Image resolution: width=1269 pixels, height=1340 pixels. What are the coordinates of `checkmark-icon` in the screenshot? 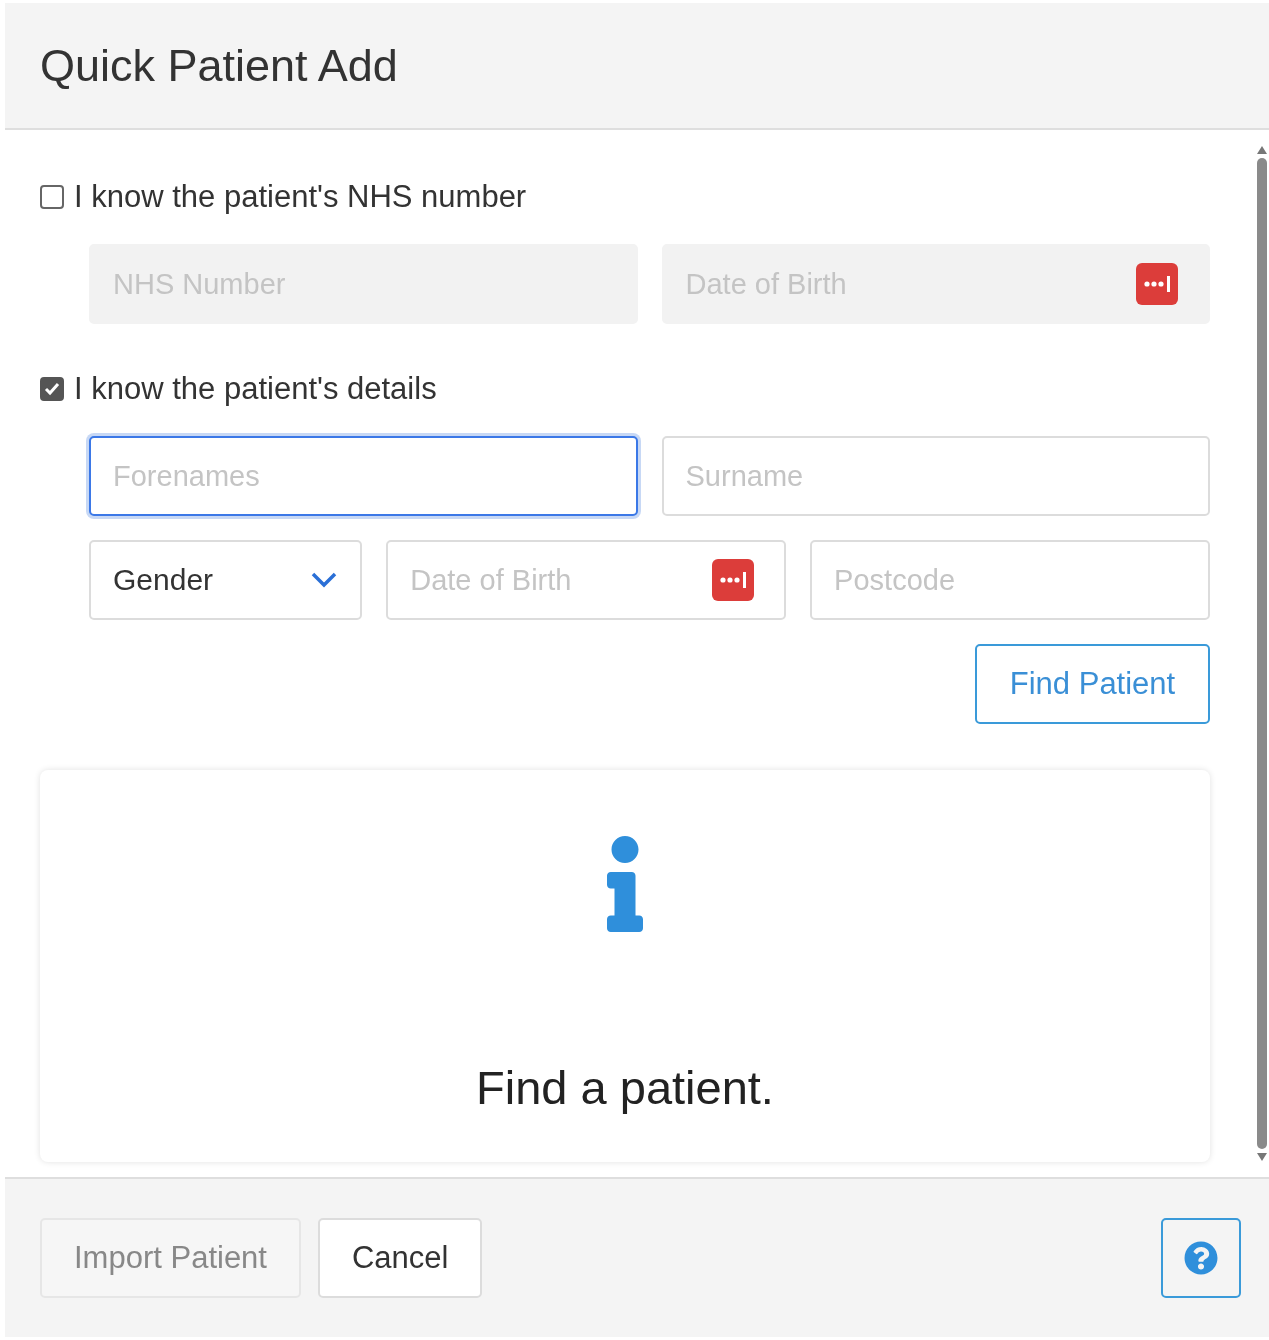 It's located at (52, 389).